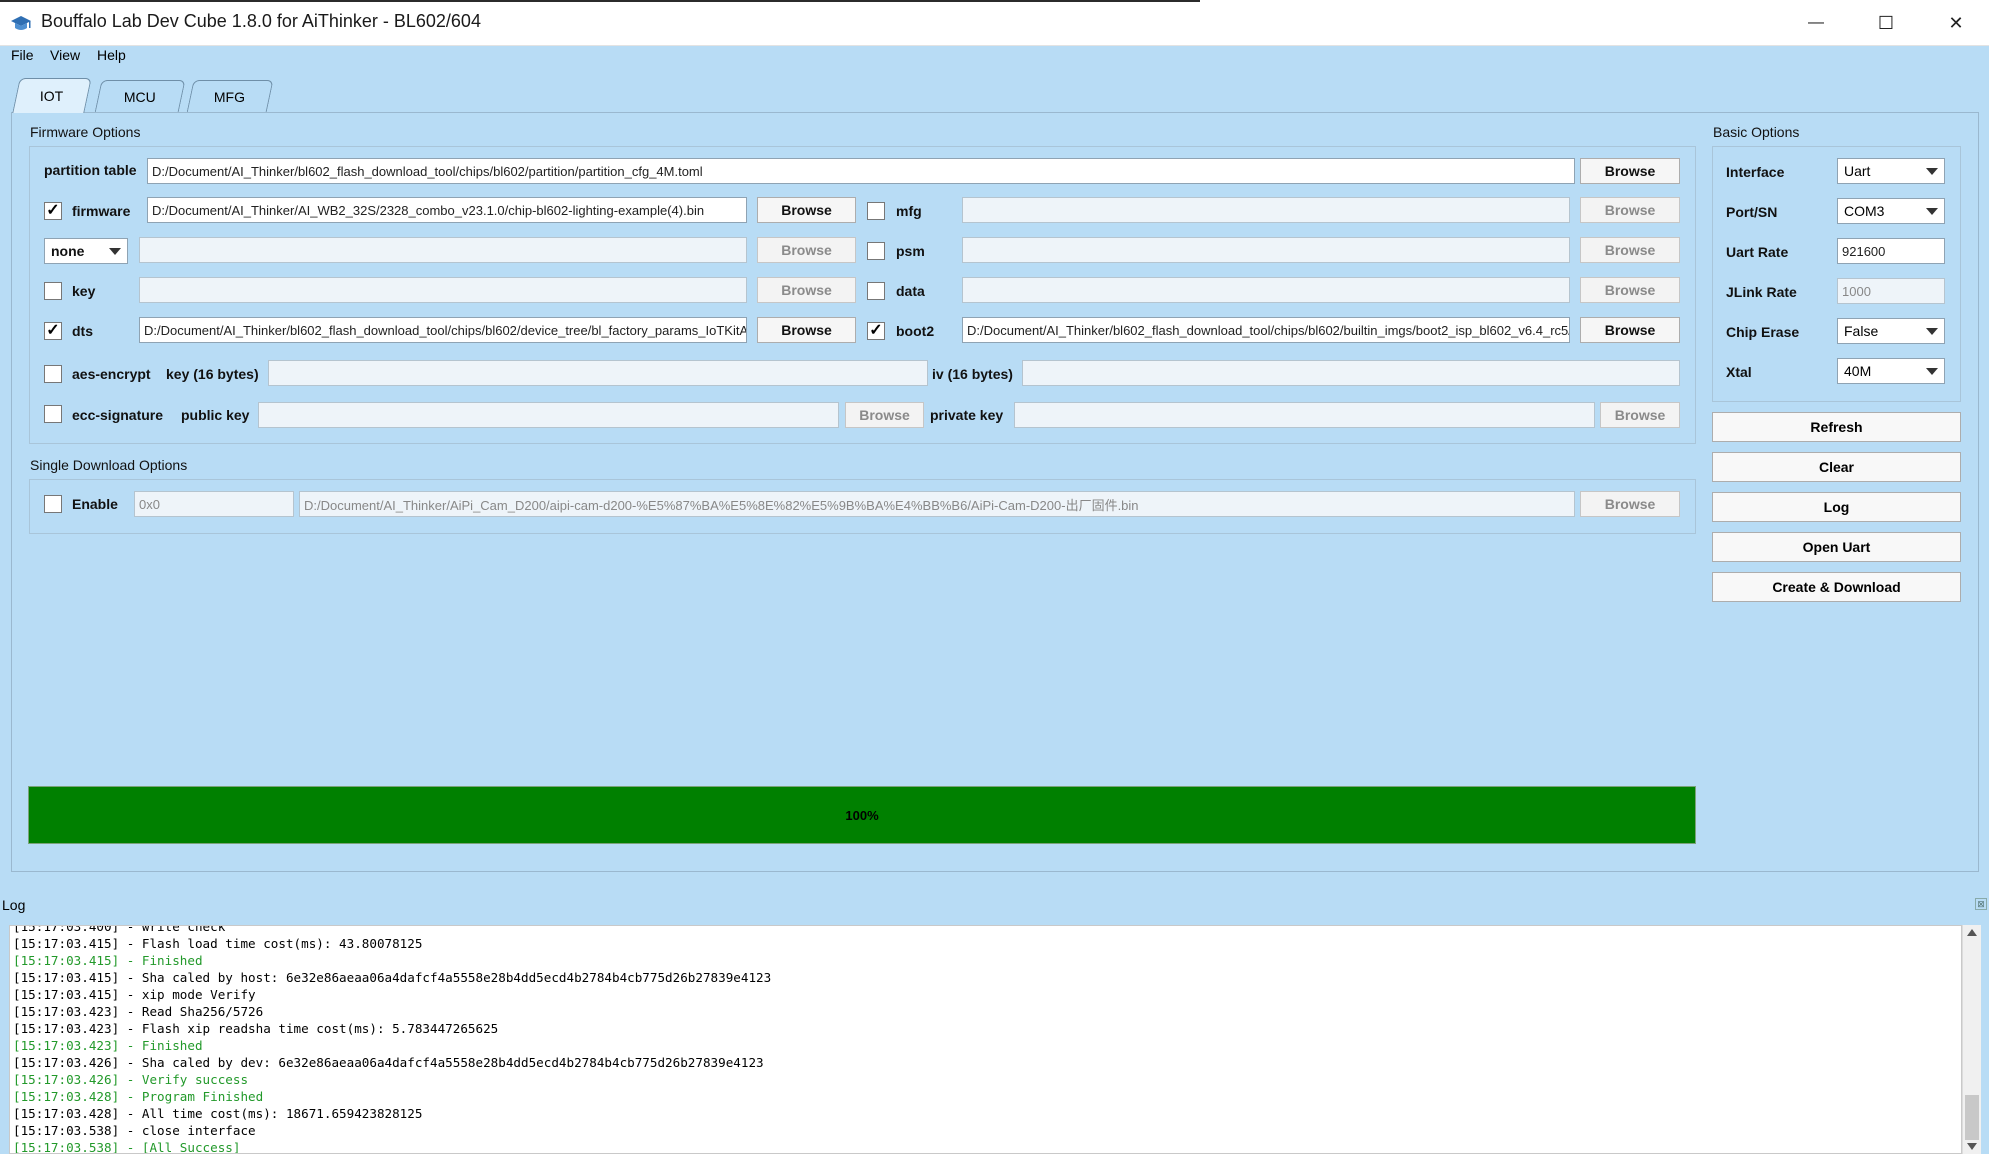  What do you see at coordinates (53, 504) in the screenshot?
I see `single-download-enable-checkbox` at bounding box center [53, 504].